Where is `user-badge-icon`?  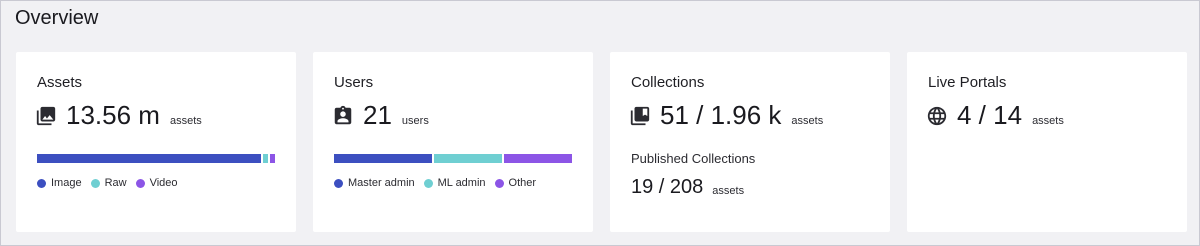 user-badge-icon is located at coordinates (343, 116).